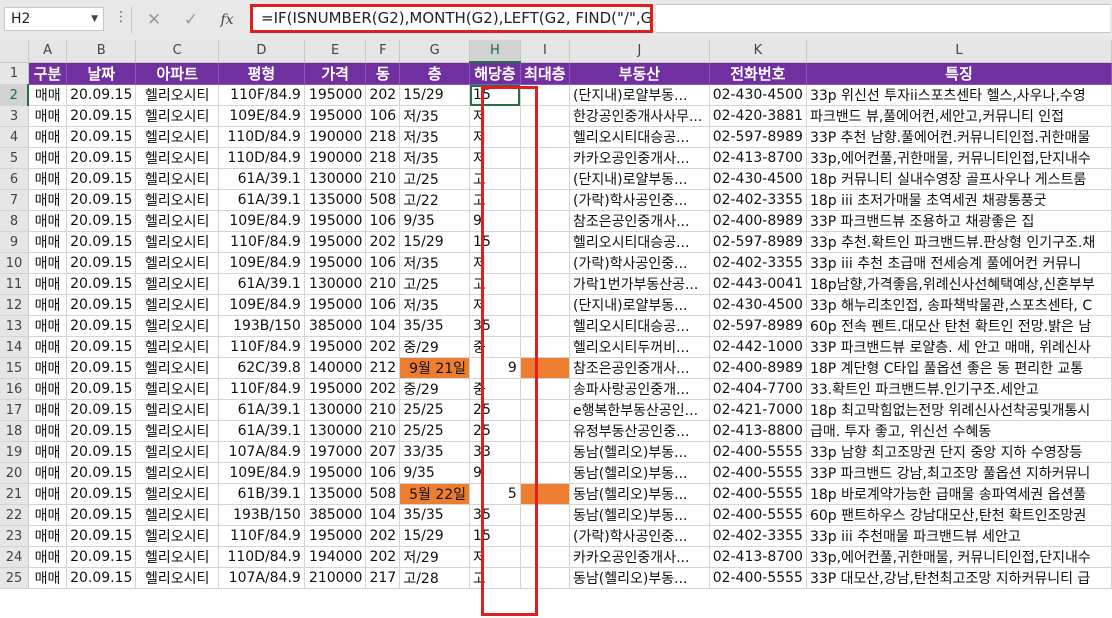  What do you see at coordinates (14, 347) in the screenshot?
I see `row-header: 14` at bounding box center [14, 347].